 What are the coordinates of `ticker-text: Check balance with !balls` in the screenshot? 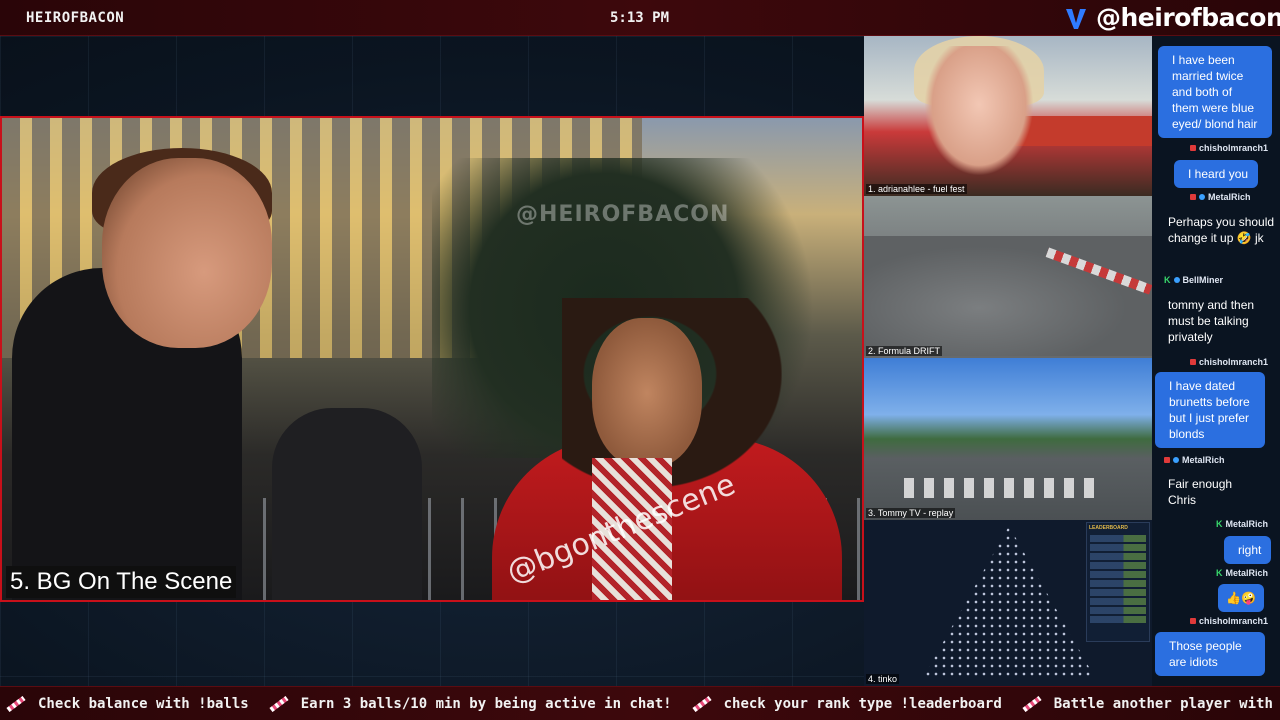 It's located at (143, 703).